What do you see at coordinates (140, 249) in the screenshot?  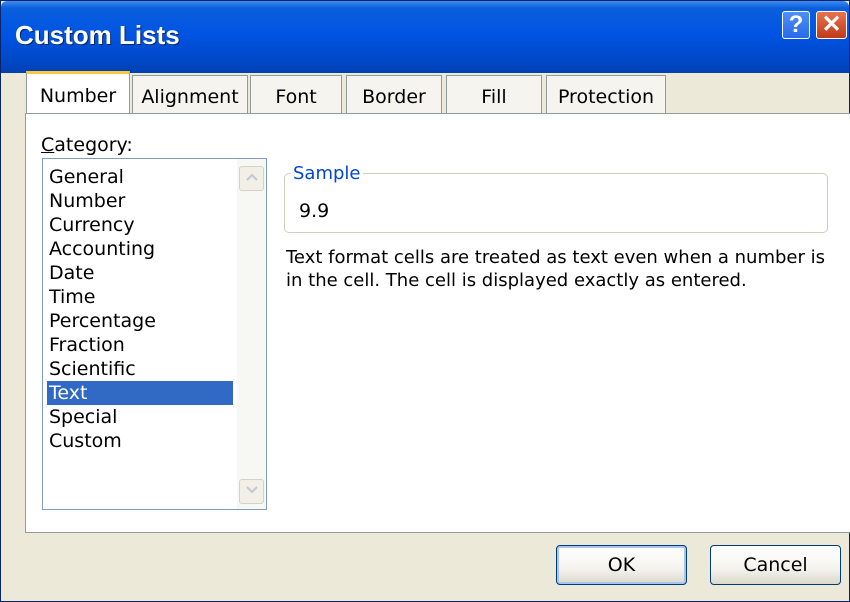 I see `list-item-accounting: Accounting` at bounding box center [140, 249].